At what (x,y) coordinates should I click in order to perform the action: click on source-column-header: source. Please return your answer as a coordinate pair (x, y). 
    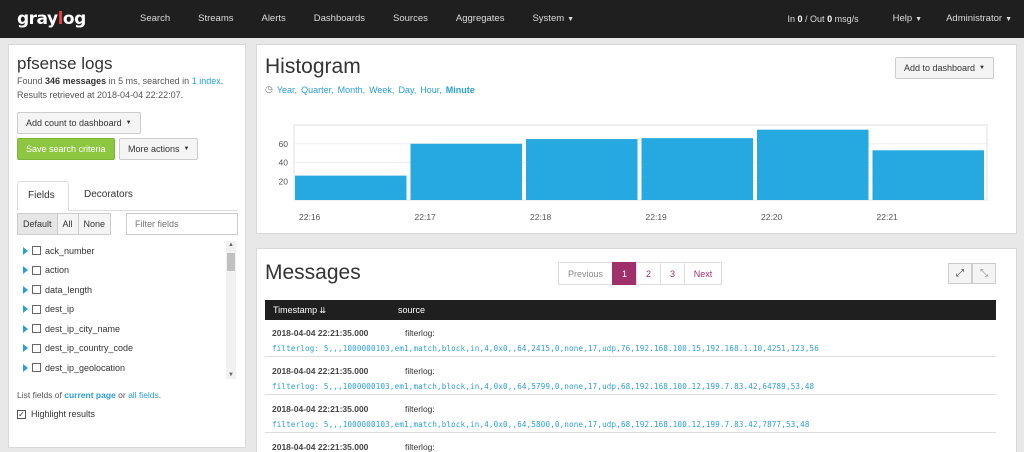
    Looking at the image, I should click on (411, 310).